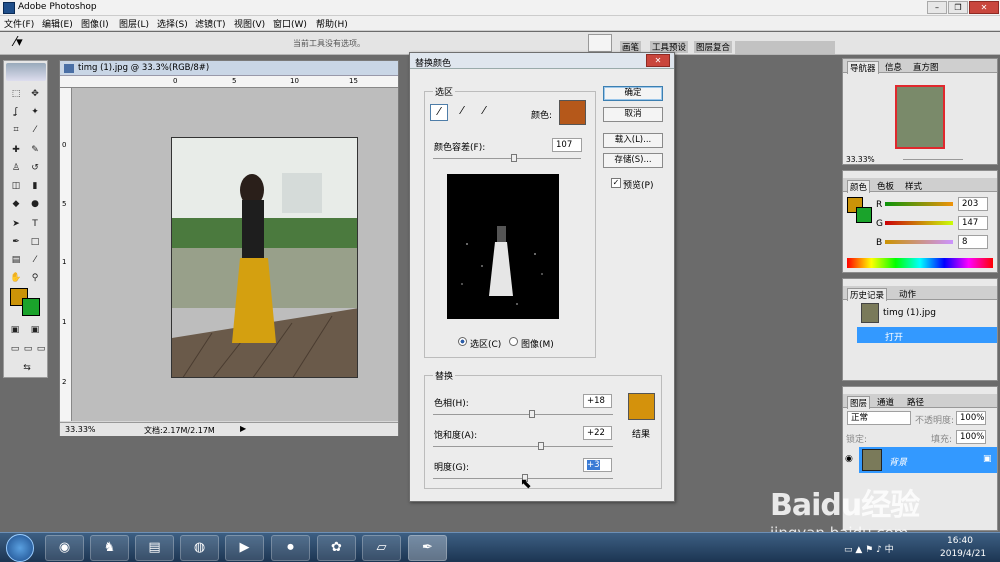  I want to click on history-snapshot-name: timg (1).jpg, so click(909, 313).